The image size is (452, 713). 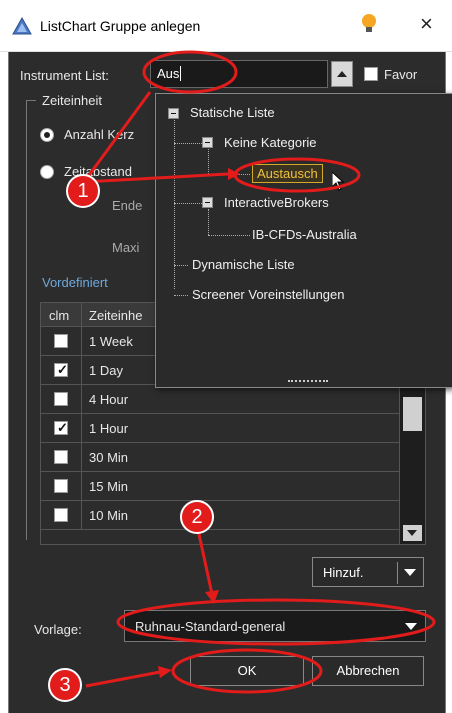 I want to click on row-label: 15 Min, so click(x=109, y=486).